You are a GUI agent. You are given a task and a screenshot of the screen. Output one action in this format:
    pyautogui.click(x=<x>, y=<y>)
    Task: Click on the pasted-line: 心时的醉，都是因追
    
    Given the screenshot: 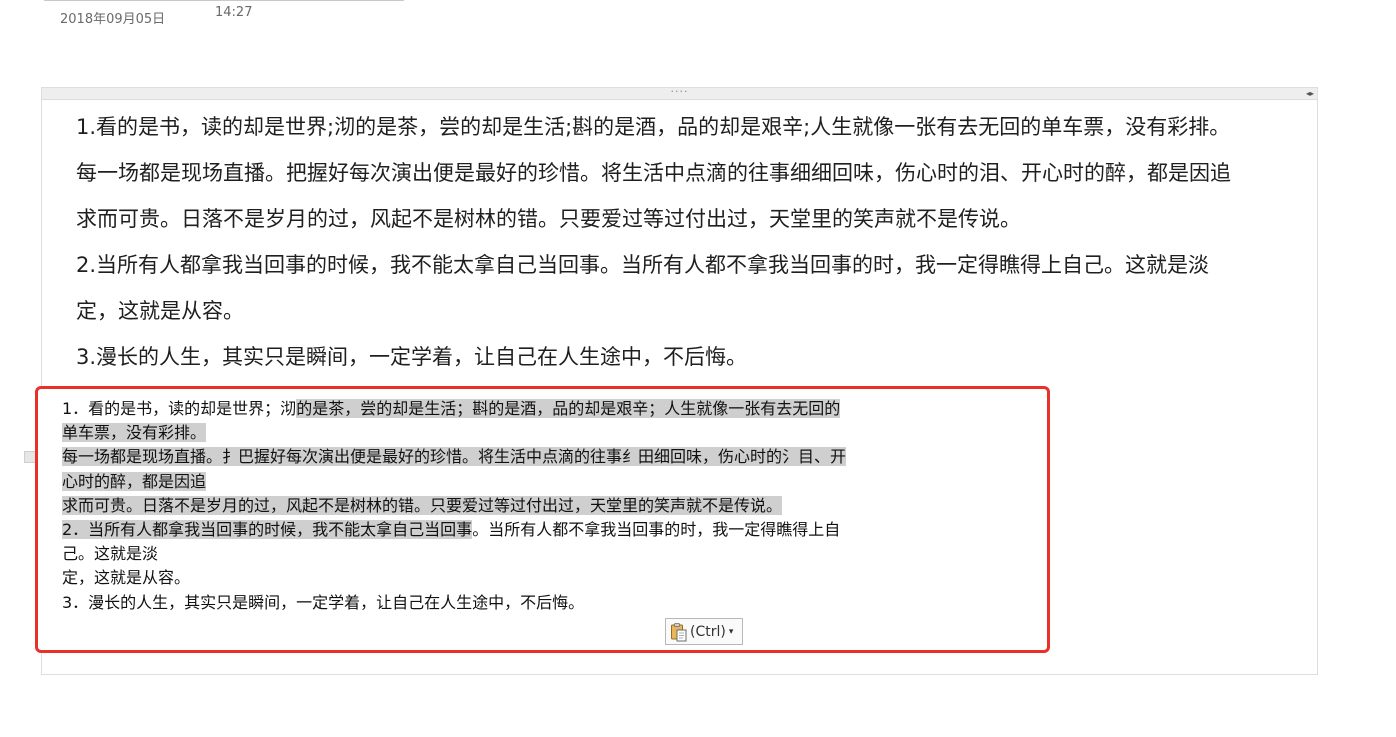 What is the action you would take?
    pyautogui.click(x=454, y=482)
    